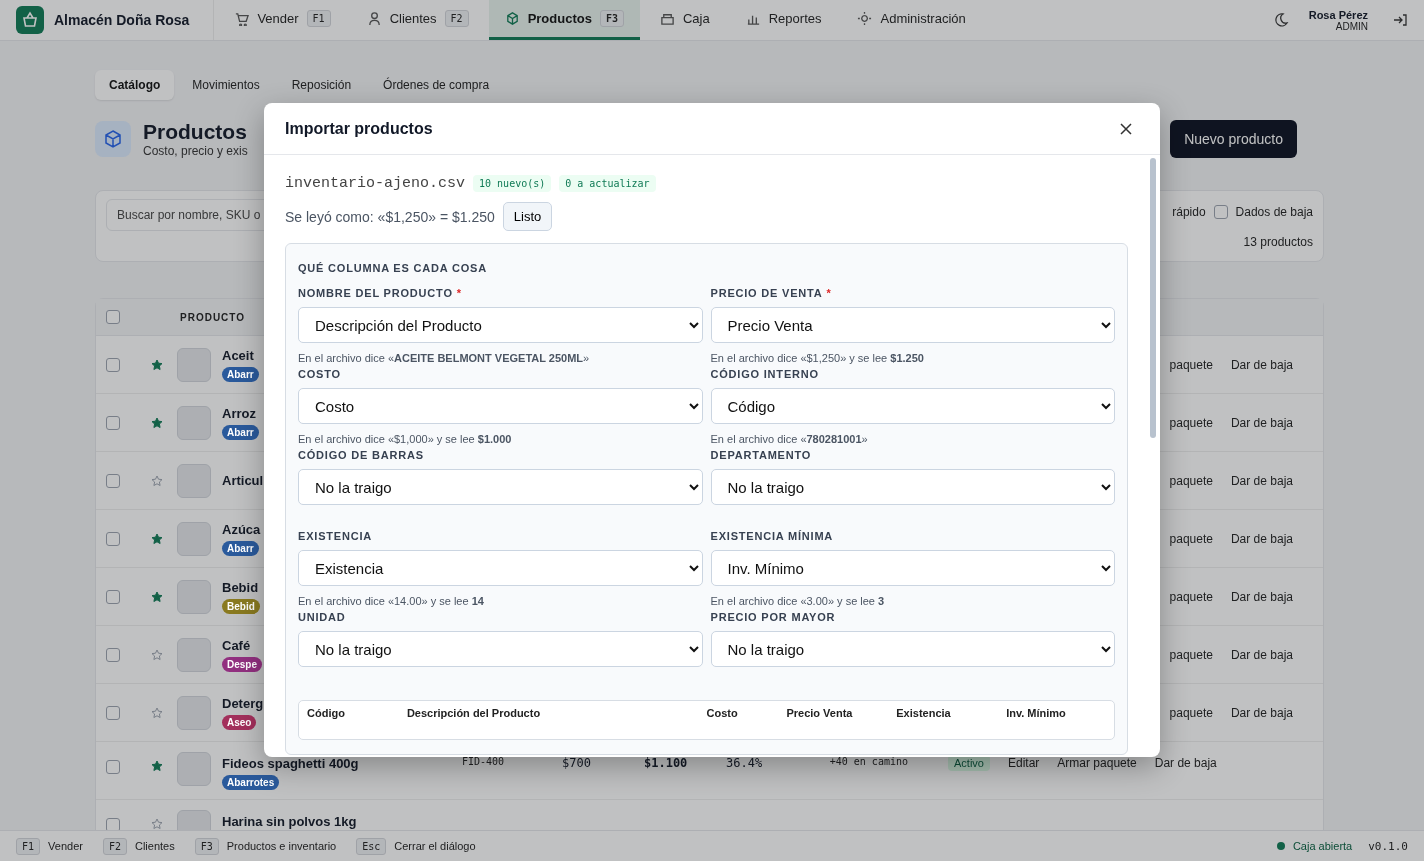  Describe the element at coordinates (326, 714) in the screenshot. I see `column-header: Código` at that location.